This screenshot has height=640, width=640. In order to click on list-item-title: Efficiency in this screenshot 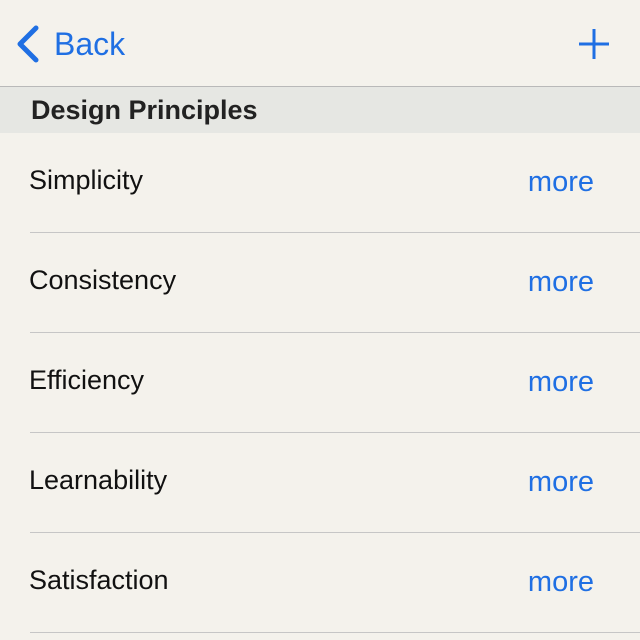, I will do `click(87, 380)`.